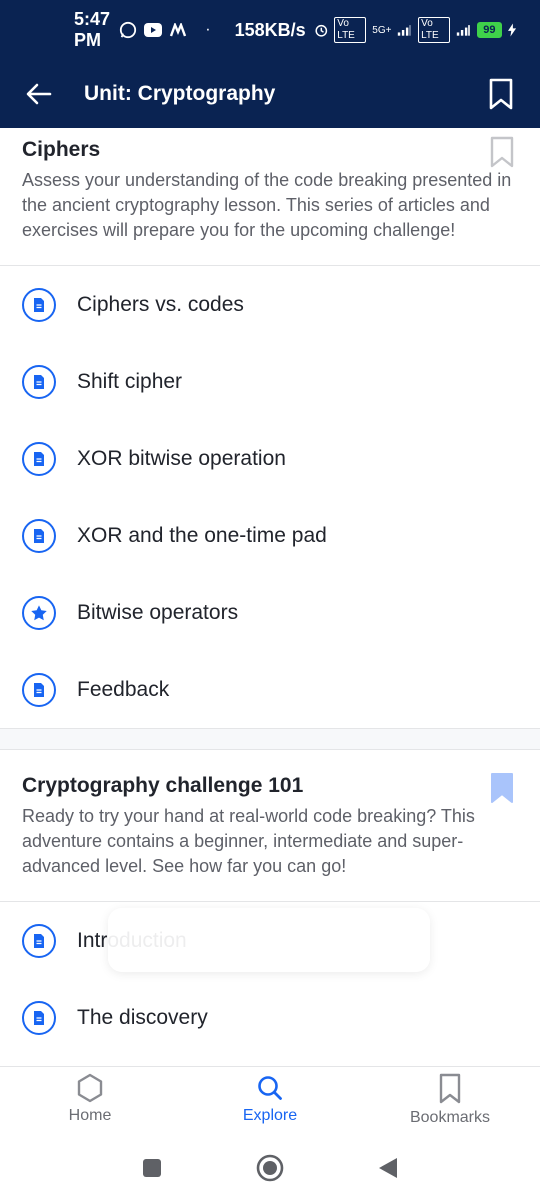  I want to click on list-item: XOR and the one-time pad, so click(270, 535).